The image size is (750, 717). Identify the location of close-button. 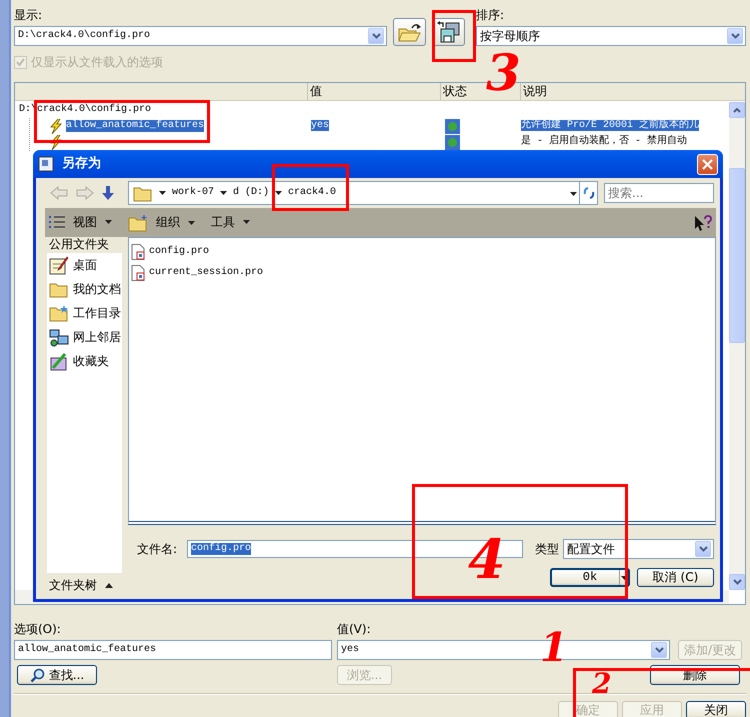
(707, 164).